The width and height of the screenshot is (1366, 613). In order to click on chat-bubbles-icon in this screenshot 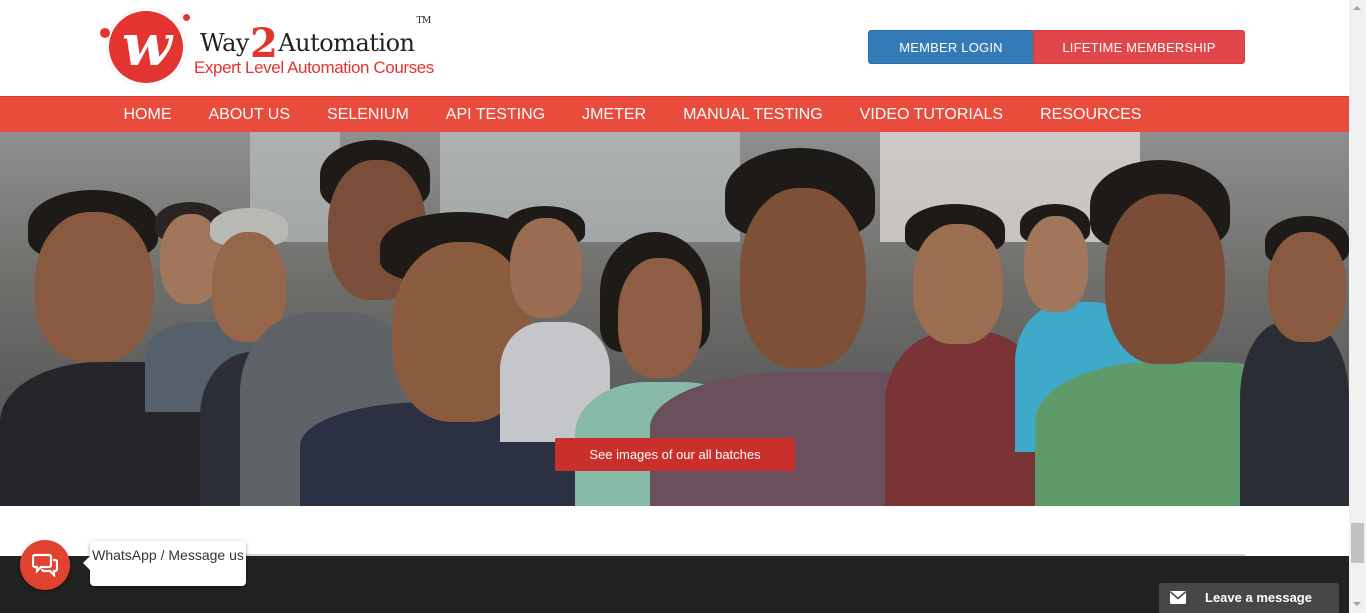, I will do `click(45, 565)`.